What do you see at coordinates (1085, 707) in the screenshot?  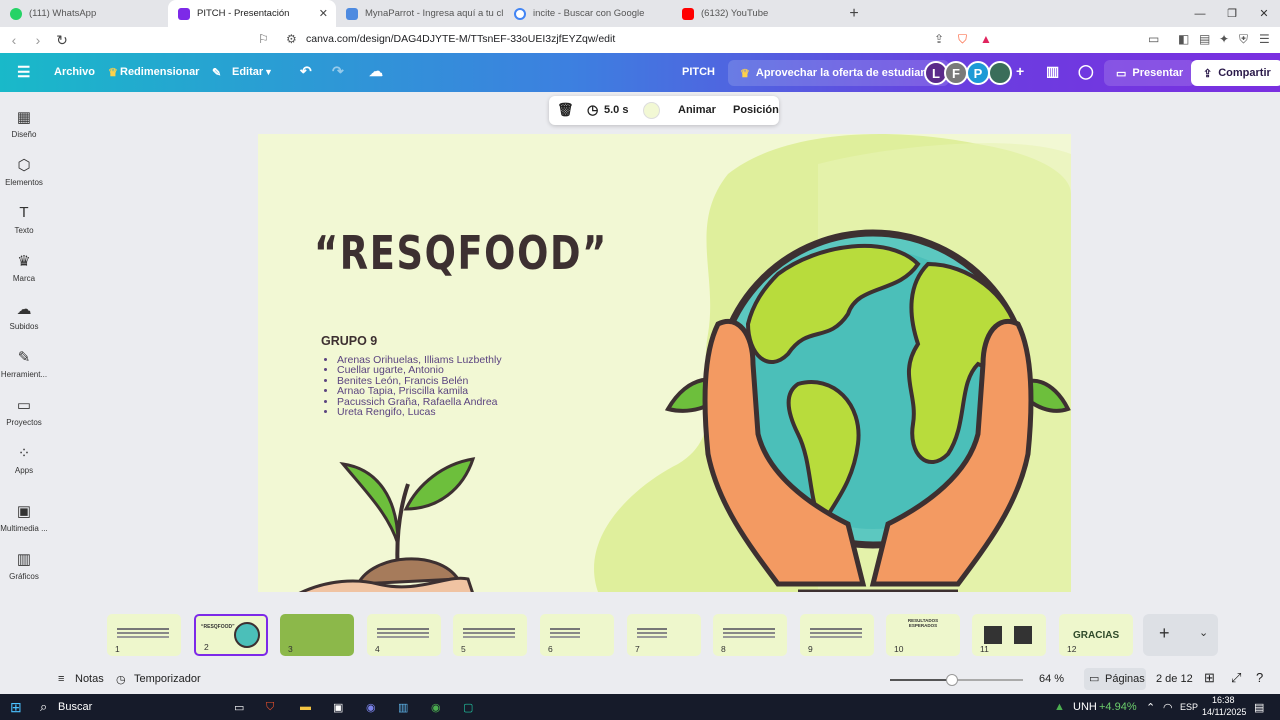 I see `stock-ticker: UNH` at bounding box center [1085, 707].